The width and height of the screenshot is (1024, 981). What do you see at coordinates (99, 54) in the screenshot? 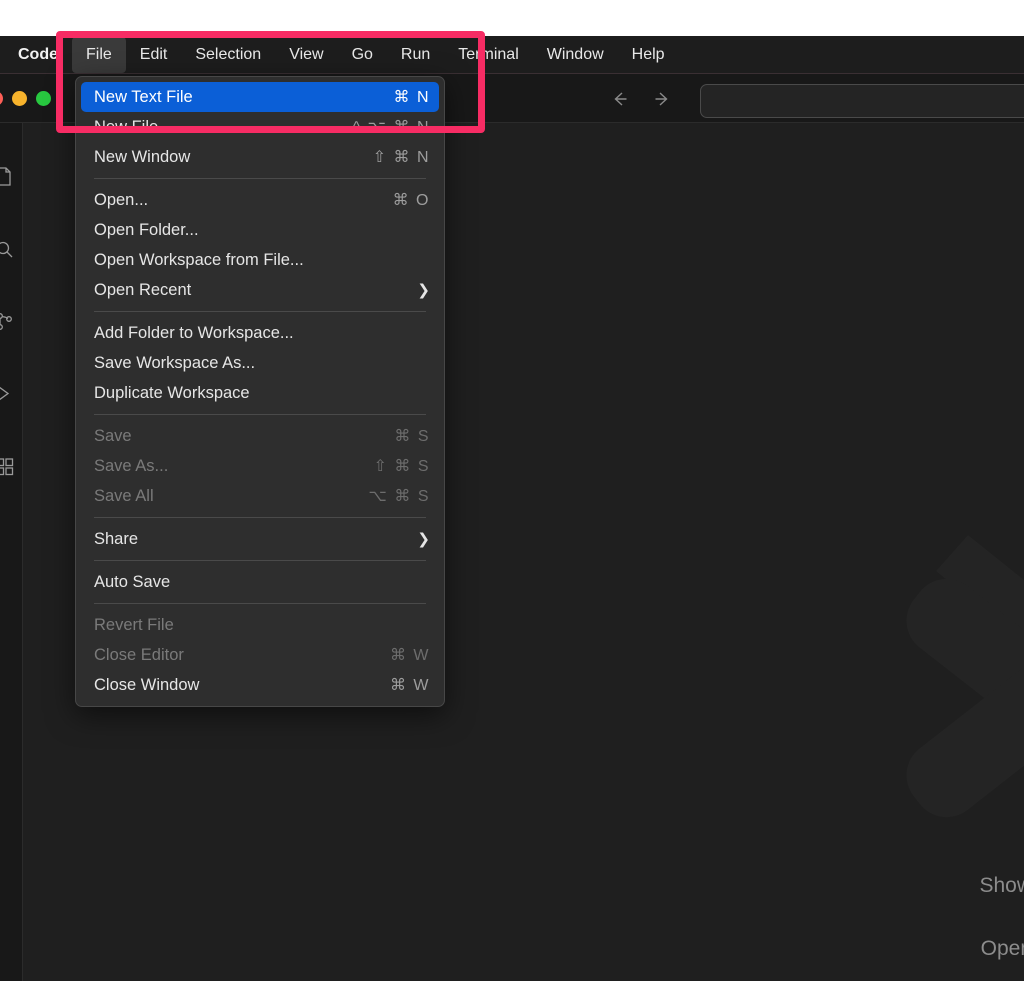
I see `menubar-item-file: File` at bounding box center [99, 54].